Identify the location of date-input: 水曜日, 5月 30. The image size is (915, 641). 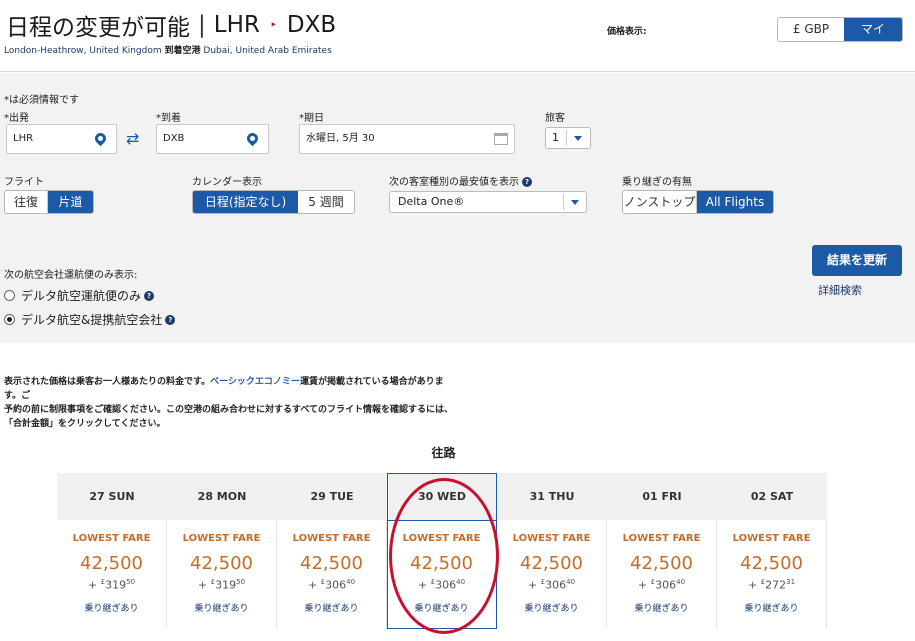
(407, 139).